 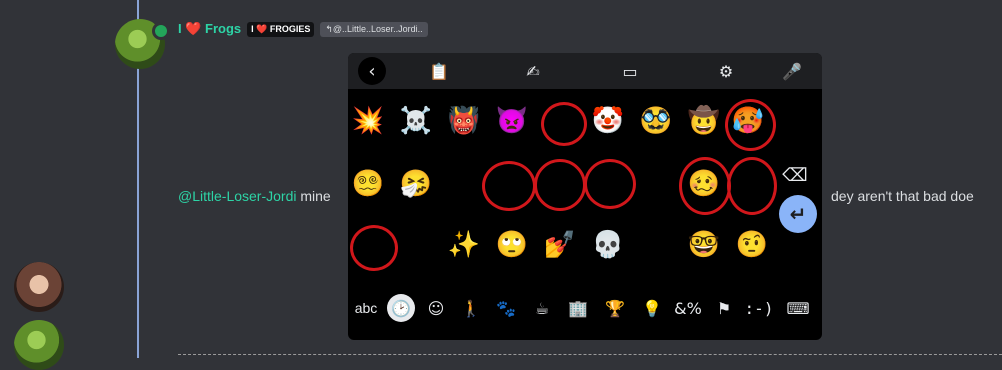 What do you see at coordinates (366, 308) in the screenshot?
I see `abc-button: abc` at bounding box center [366, 308].